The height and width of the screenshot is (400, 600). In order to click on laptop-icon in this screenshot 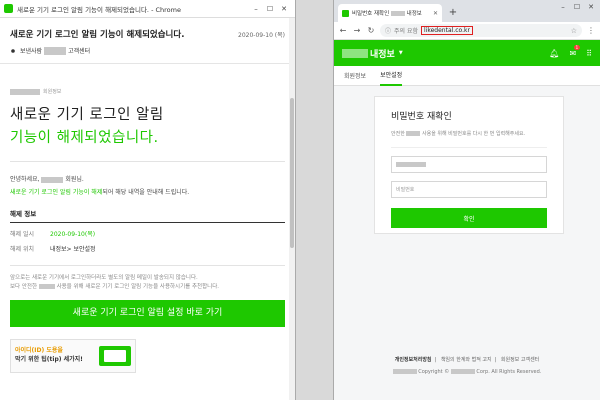, I will do `click(115, 355)`.